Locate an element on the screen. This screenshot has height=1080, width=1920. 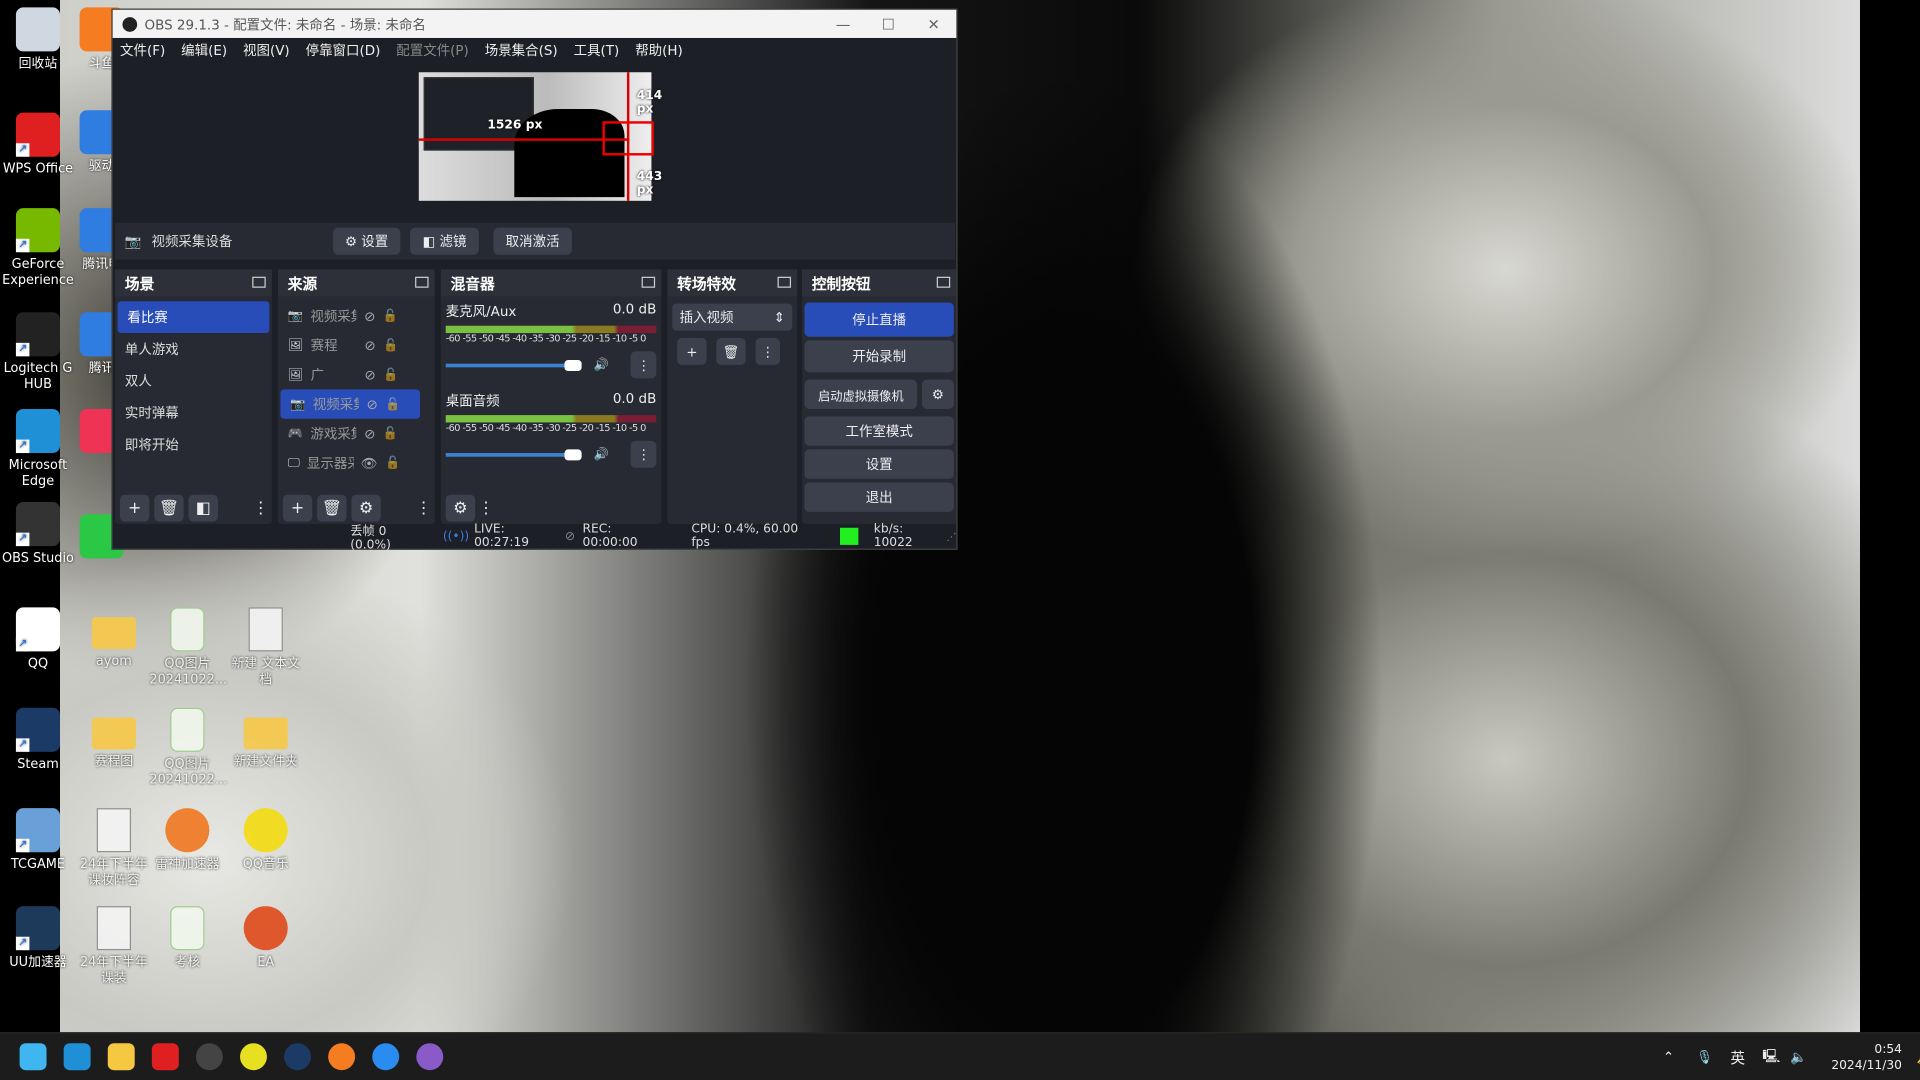
desktop-icon: 24年下半年课妆阵容 is located at coordinates (114, 848).